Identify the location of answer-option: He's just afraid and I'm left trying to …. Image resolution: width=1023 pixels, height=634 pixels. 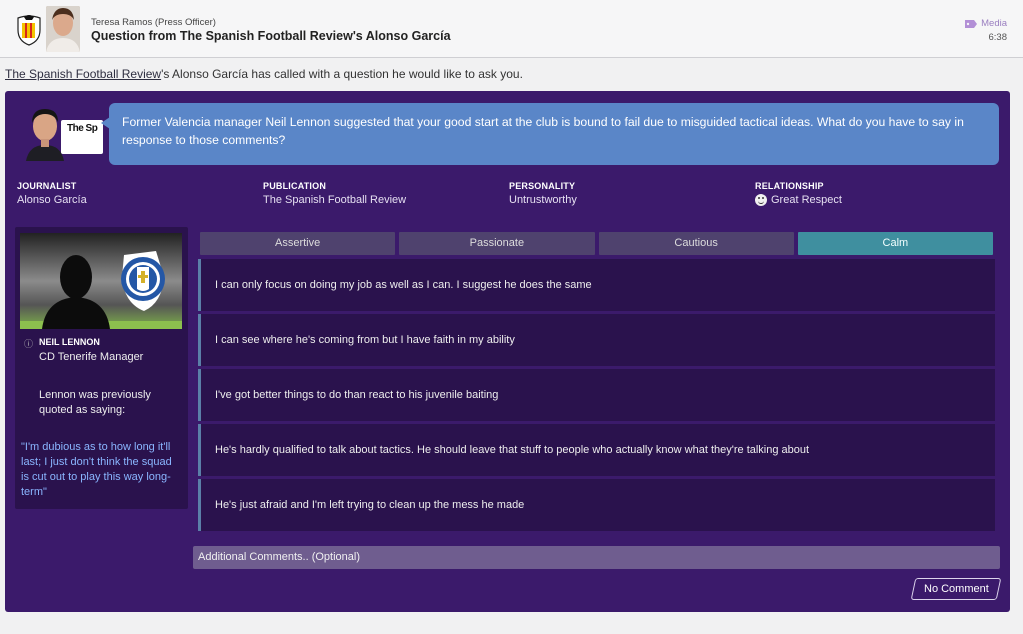
(596, 505).